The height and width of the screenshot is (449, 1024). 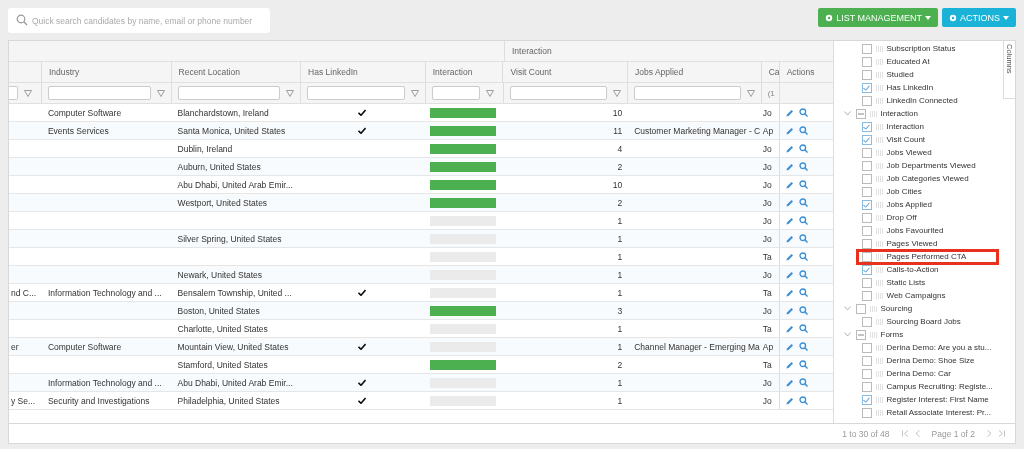 I want to click on column-option: Job Categories Viewed, so click(x=927, y=178).